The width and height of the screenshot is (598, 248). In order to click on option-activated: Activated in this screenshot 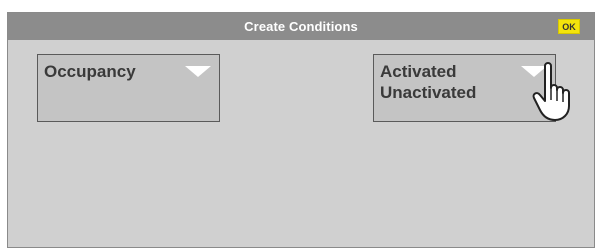, I will do `click(428, 71)`.